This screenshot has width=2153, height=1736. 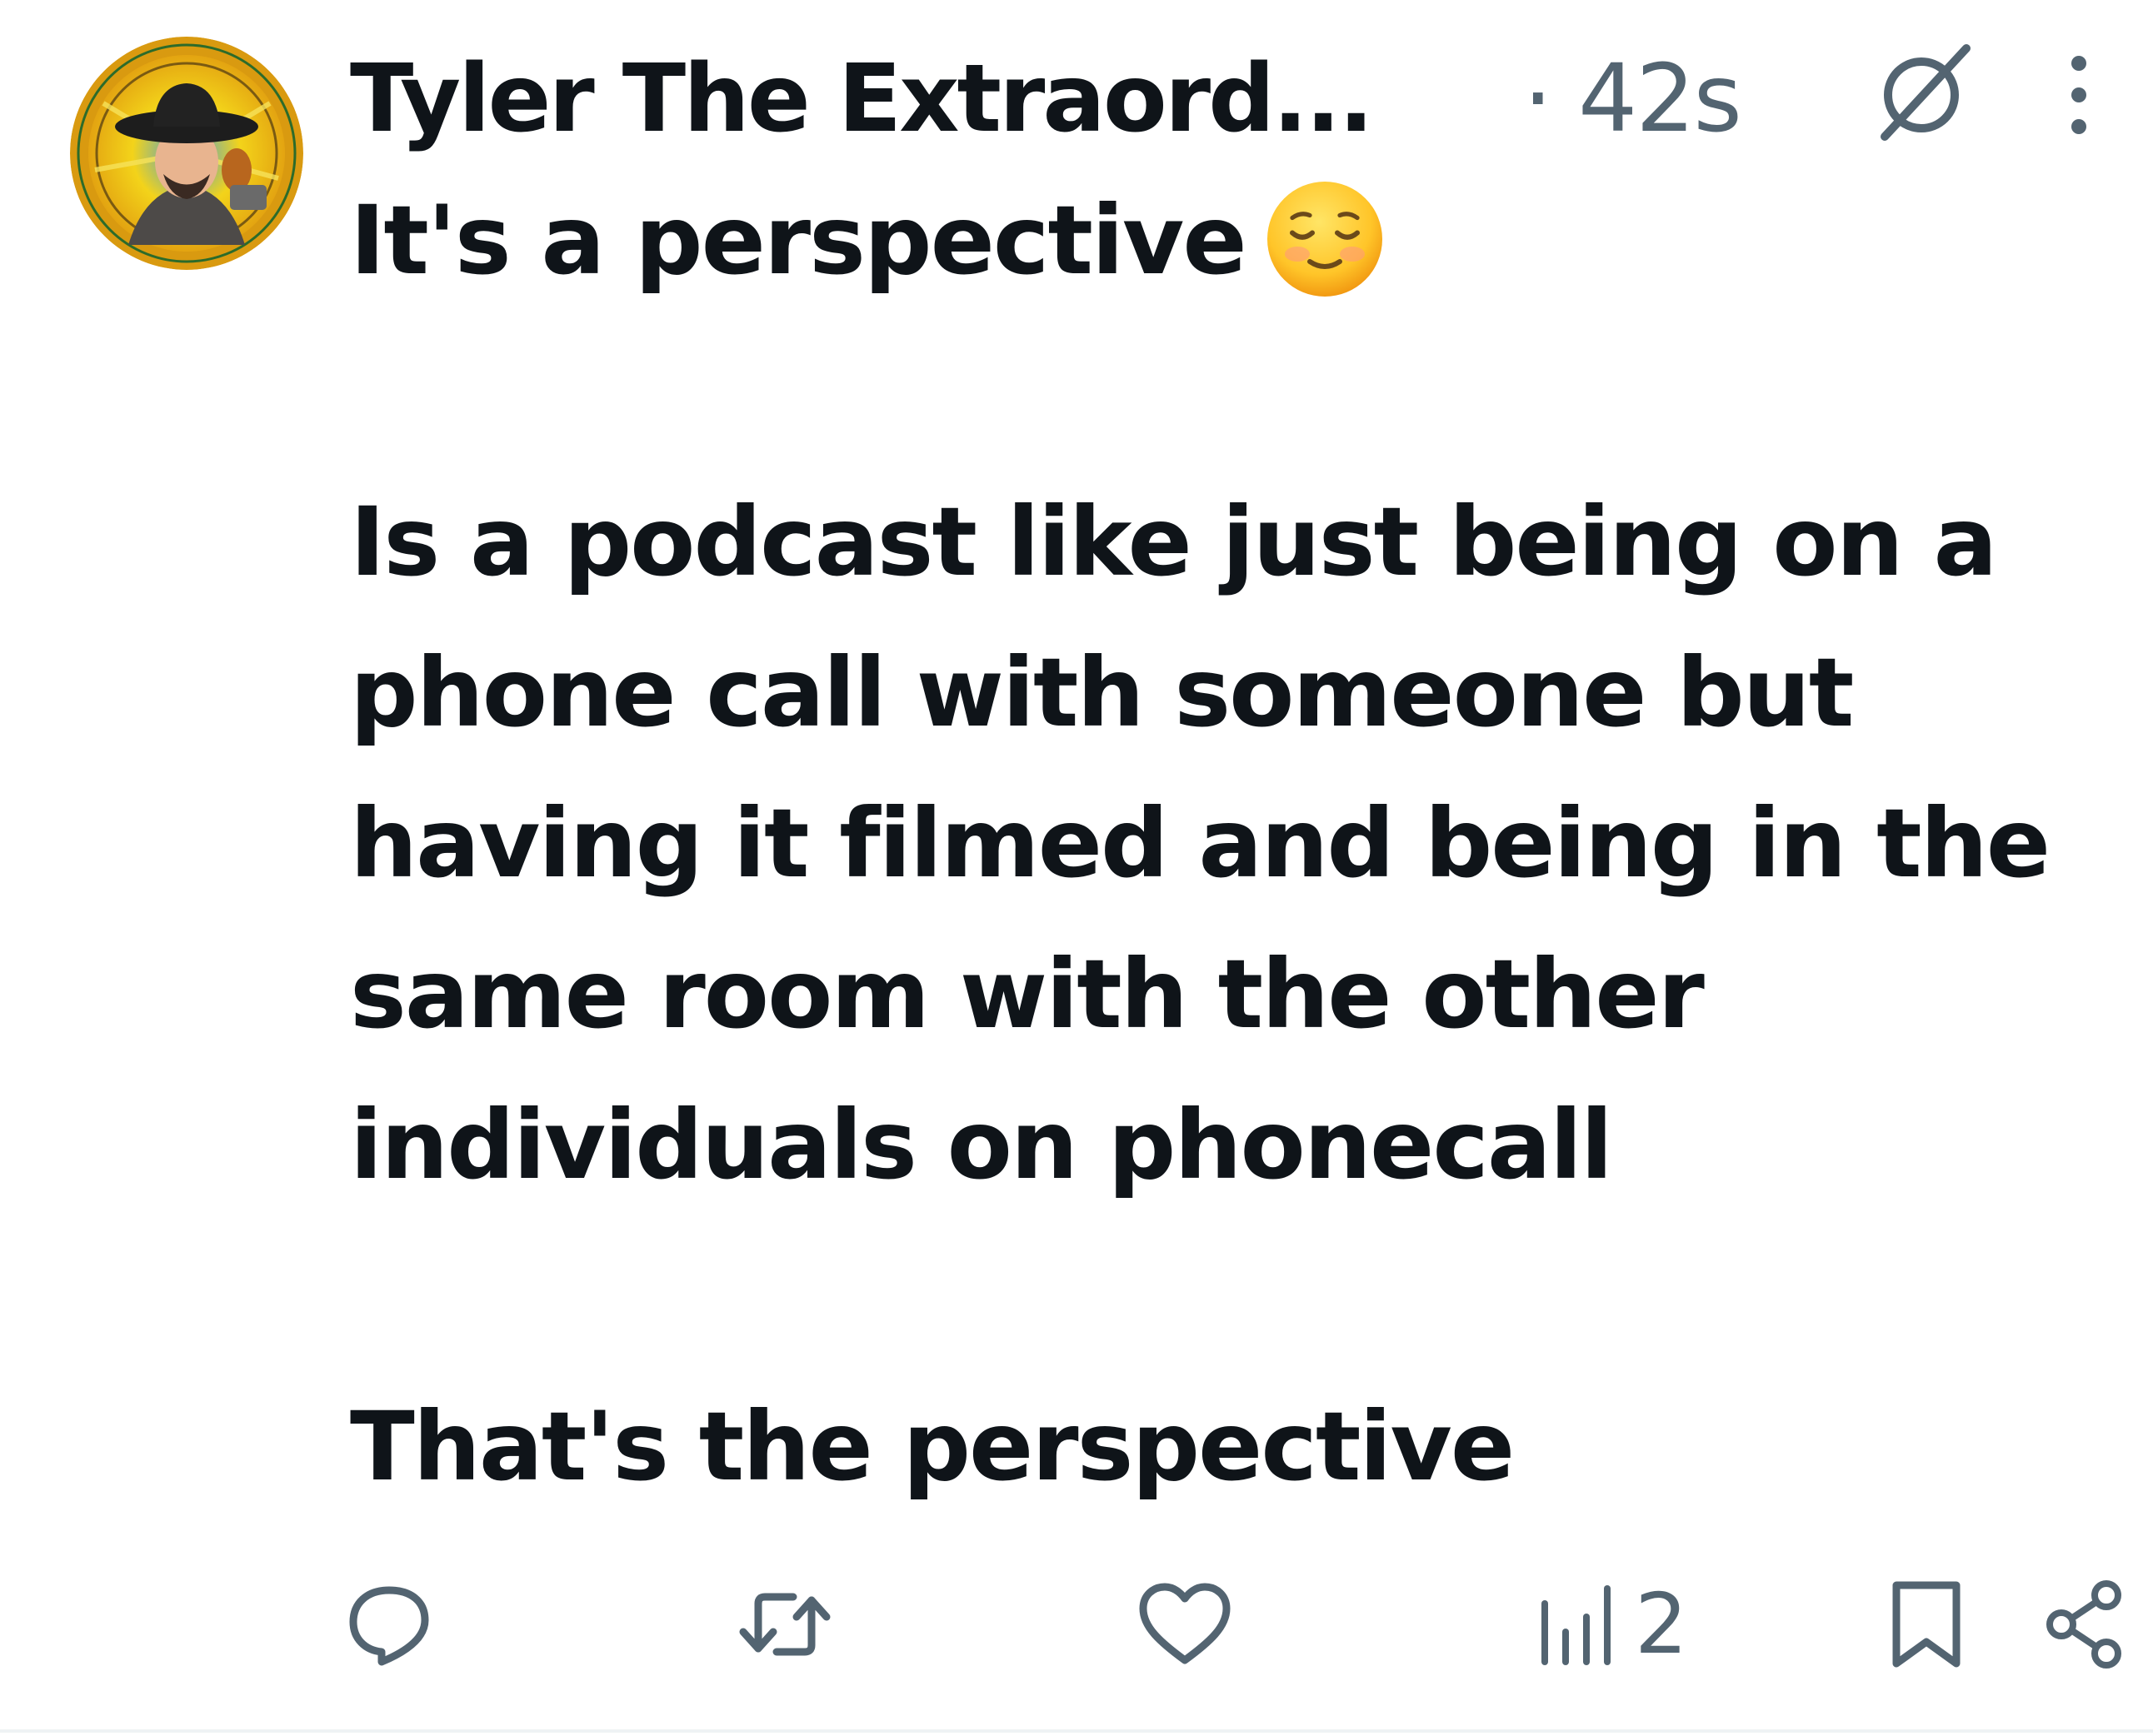 I want to click on avatar-image, so click(x=186, y=154).